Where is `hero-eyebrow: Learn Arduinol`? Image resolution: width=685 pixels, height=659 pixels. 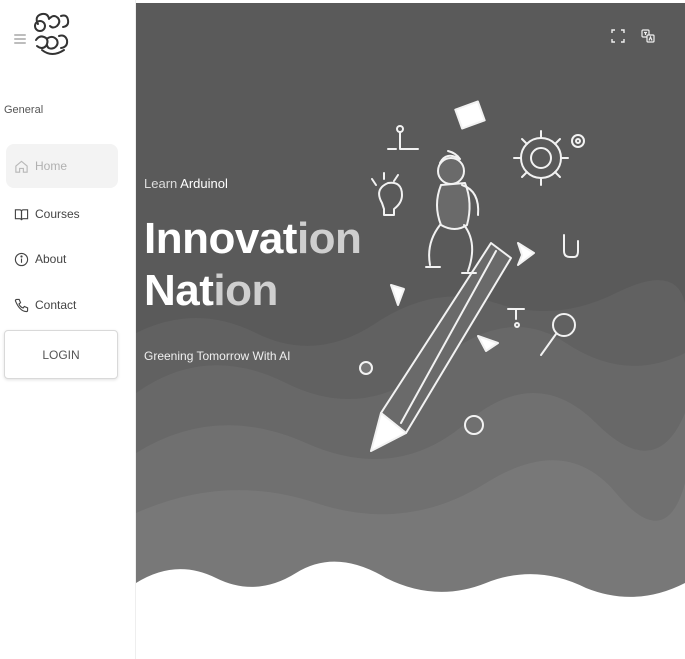 hero-eyebrow: Learn Arduinol is located at coordinates (186, 183).